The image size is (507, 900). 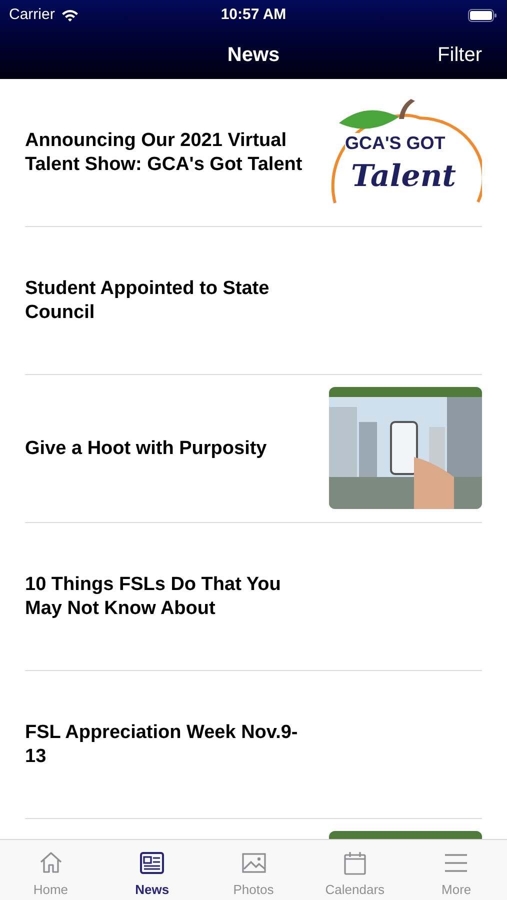 I want to click on tab-item: News, so click(x=152, y=870).